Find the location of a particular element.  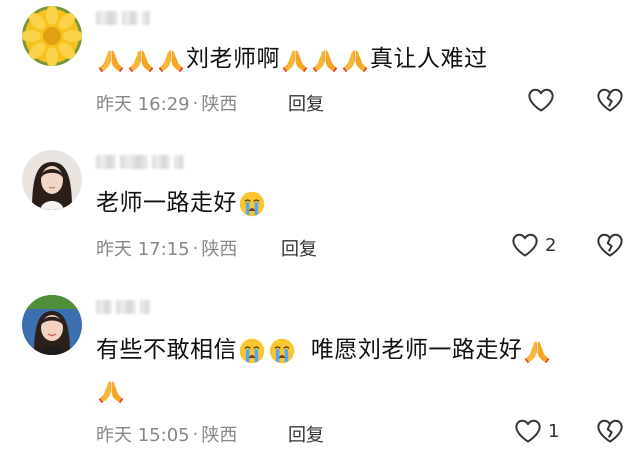

comment-time: 昨天 15:05 is located at coordinates (143, 435).